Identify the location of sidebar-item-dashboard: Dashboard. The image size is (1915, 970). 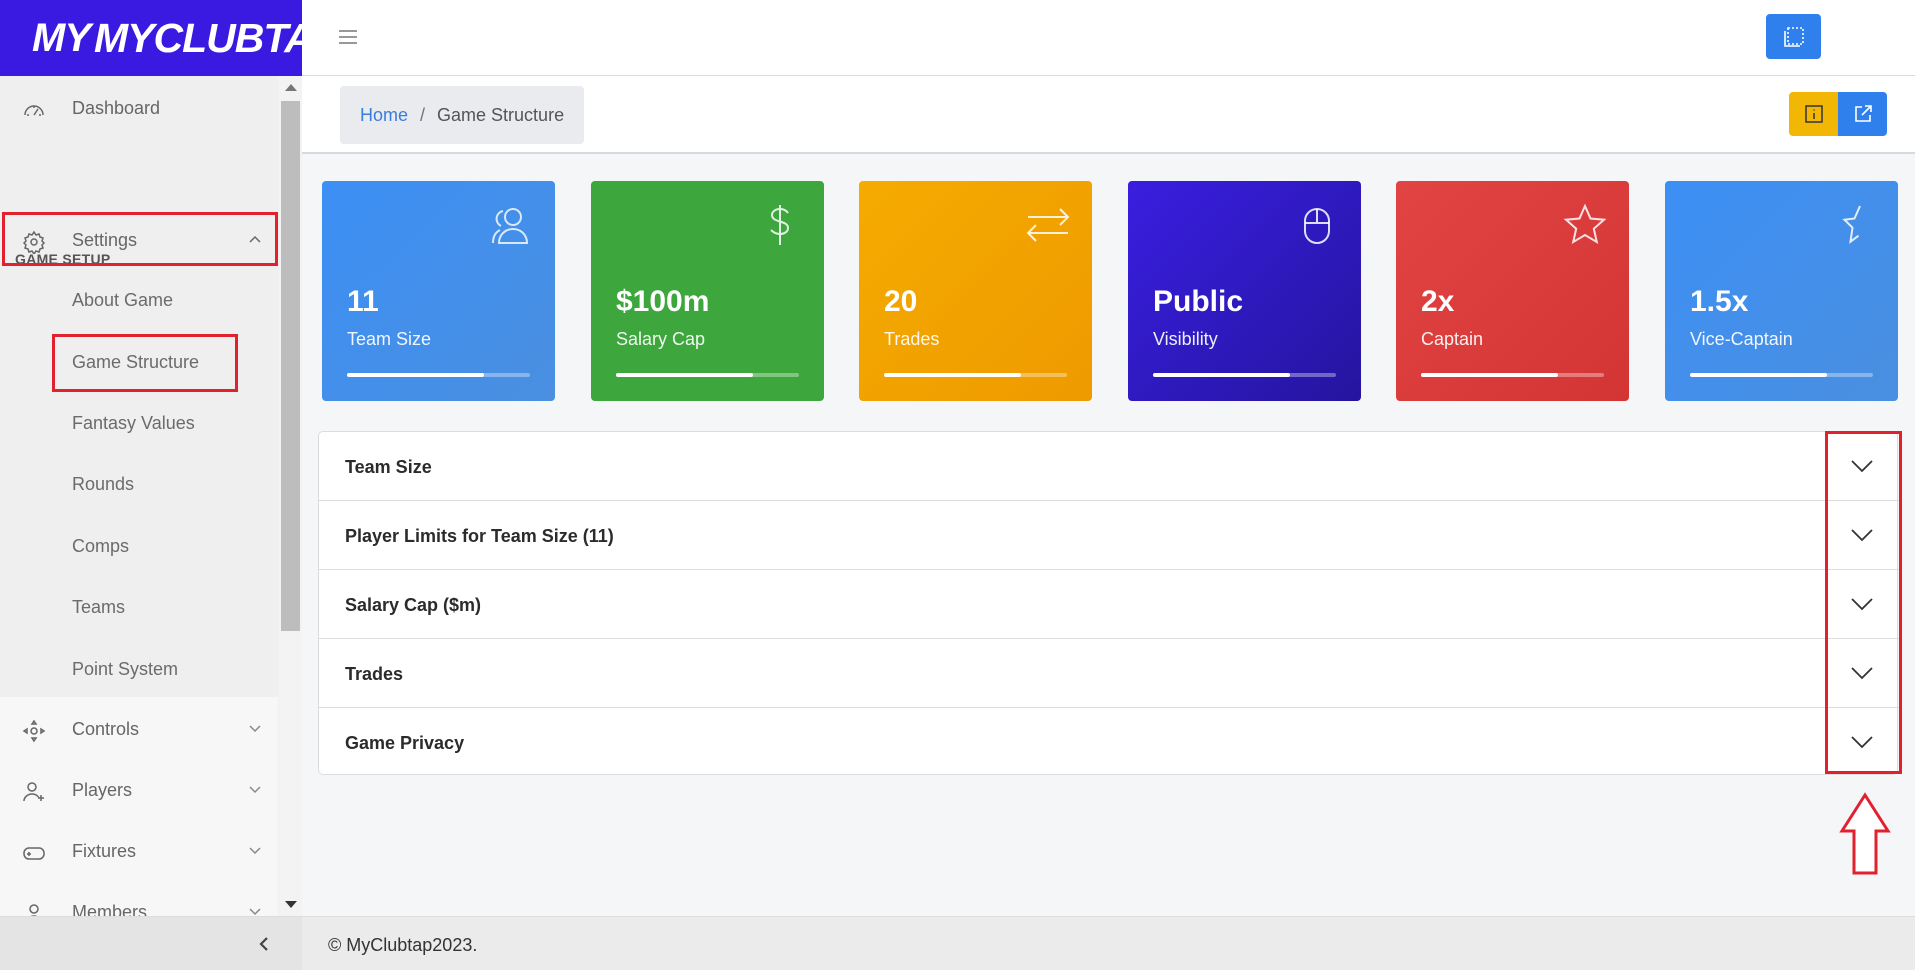
(139, 108).